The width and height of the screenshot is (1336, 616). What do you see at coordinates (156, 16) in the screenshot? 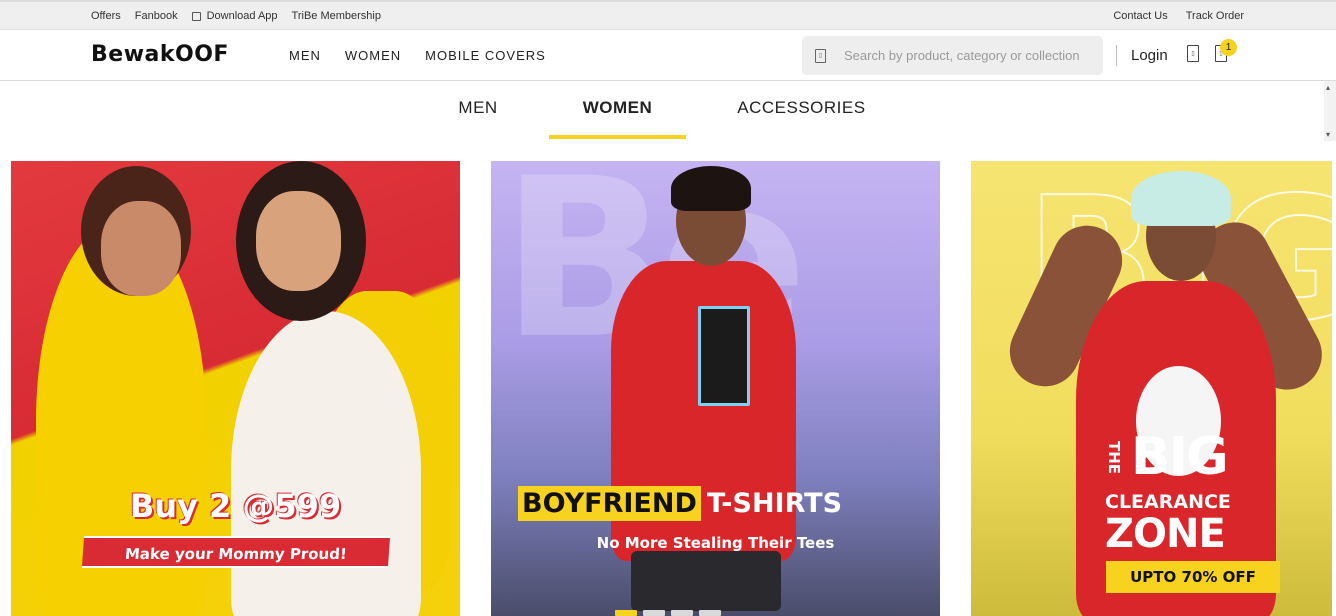
I see `fanbook-link: Fanbook` at bounding box center [156, 16].